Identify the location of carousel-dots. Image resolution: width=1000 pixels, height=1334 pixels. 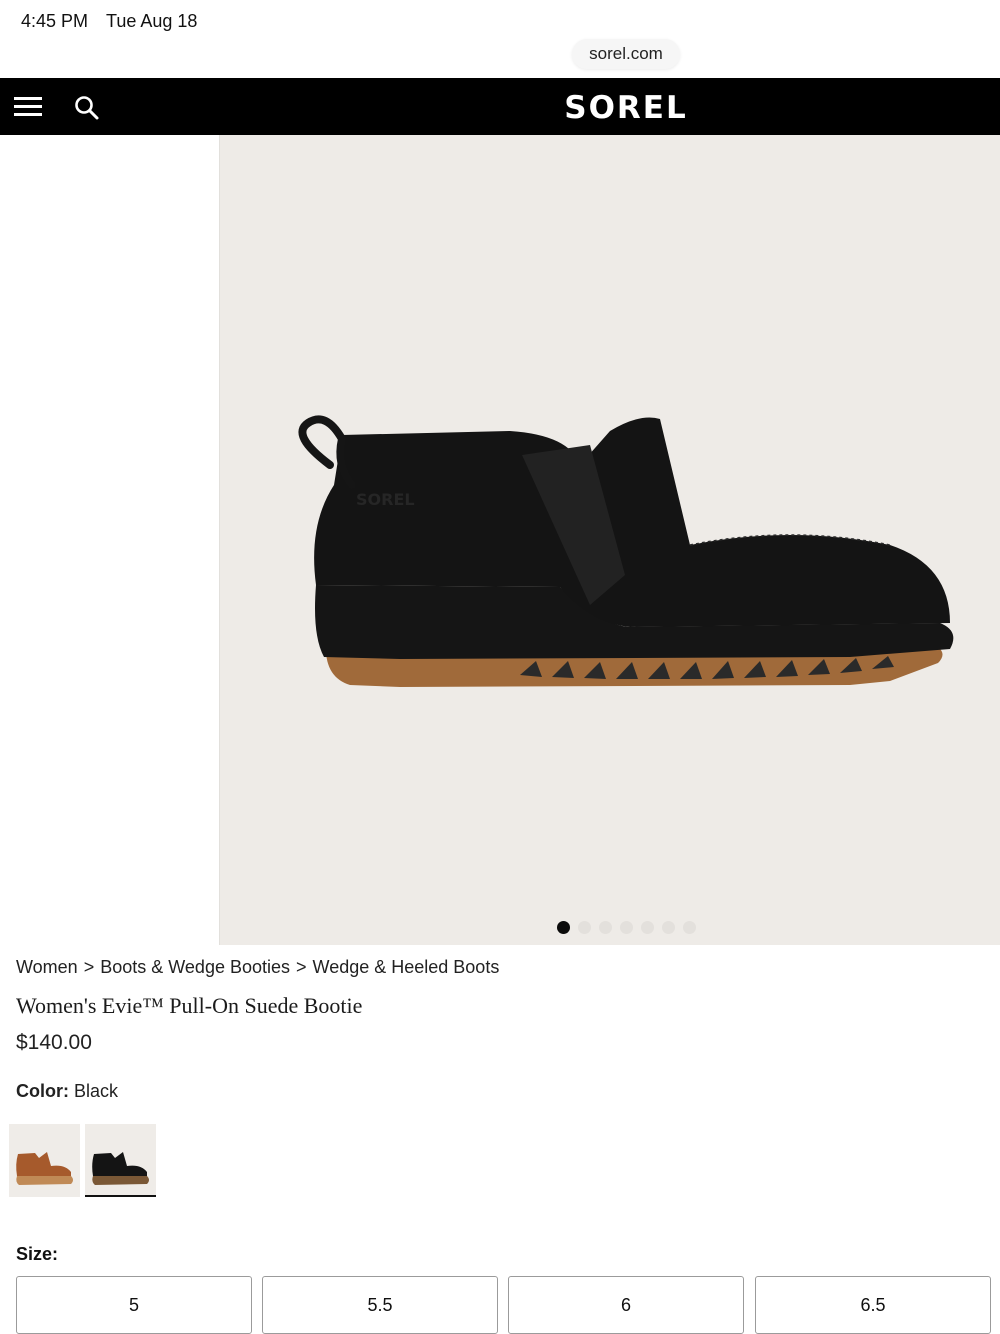
(626, 928).